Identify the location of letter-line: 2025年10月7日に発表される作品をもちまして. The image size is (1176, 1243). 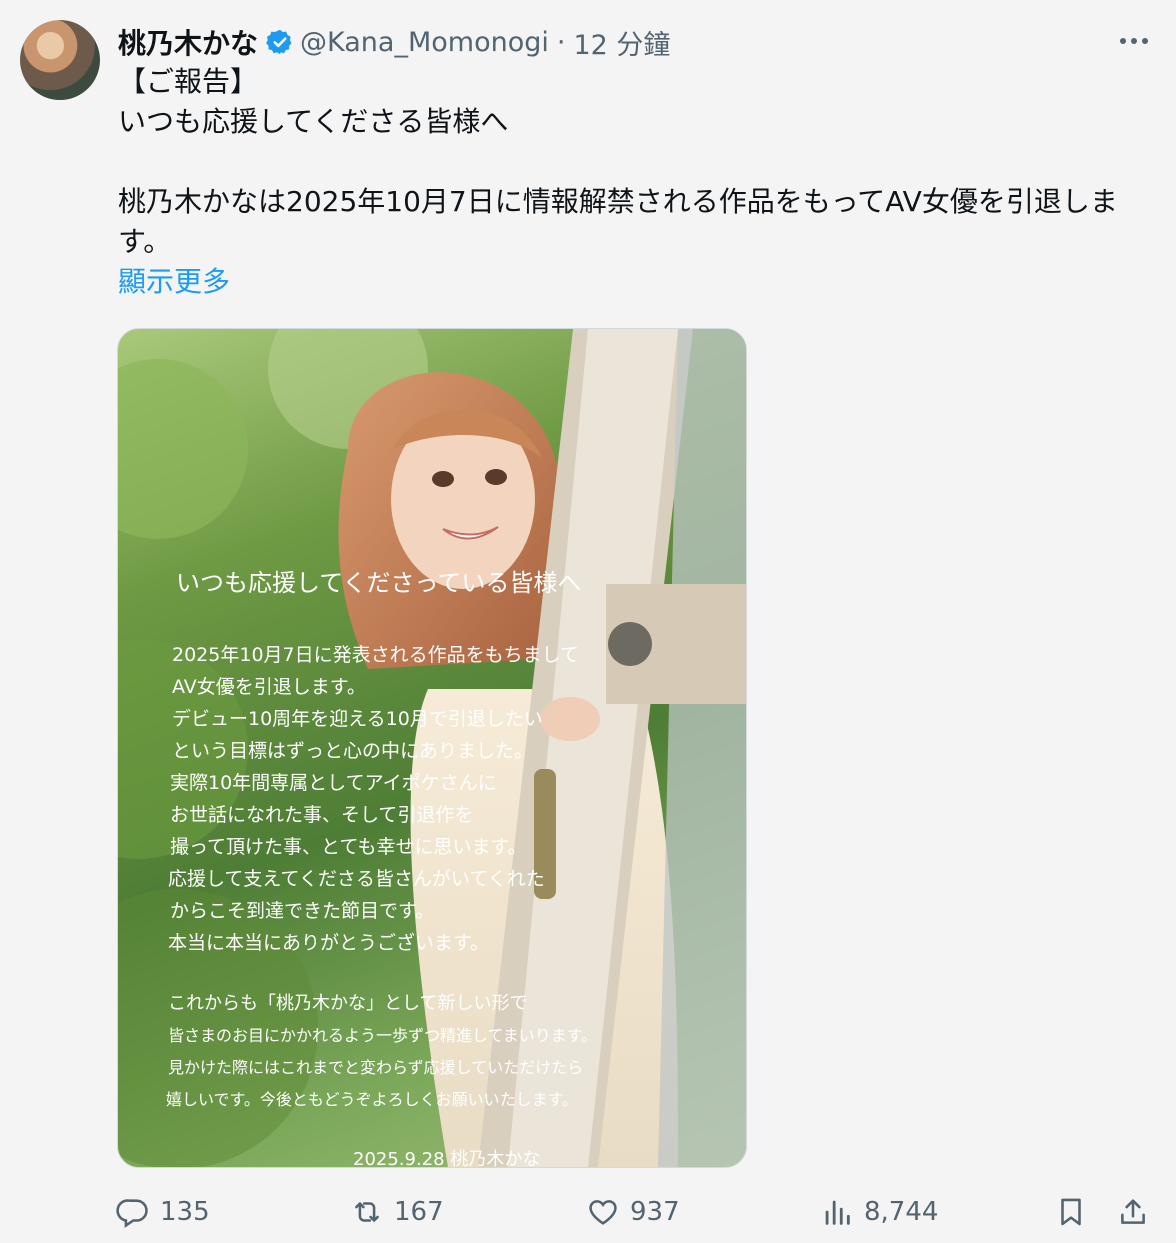
(375, 655).